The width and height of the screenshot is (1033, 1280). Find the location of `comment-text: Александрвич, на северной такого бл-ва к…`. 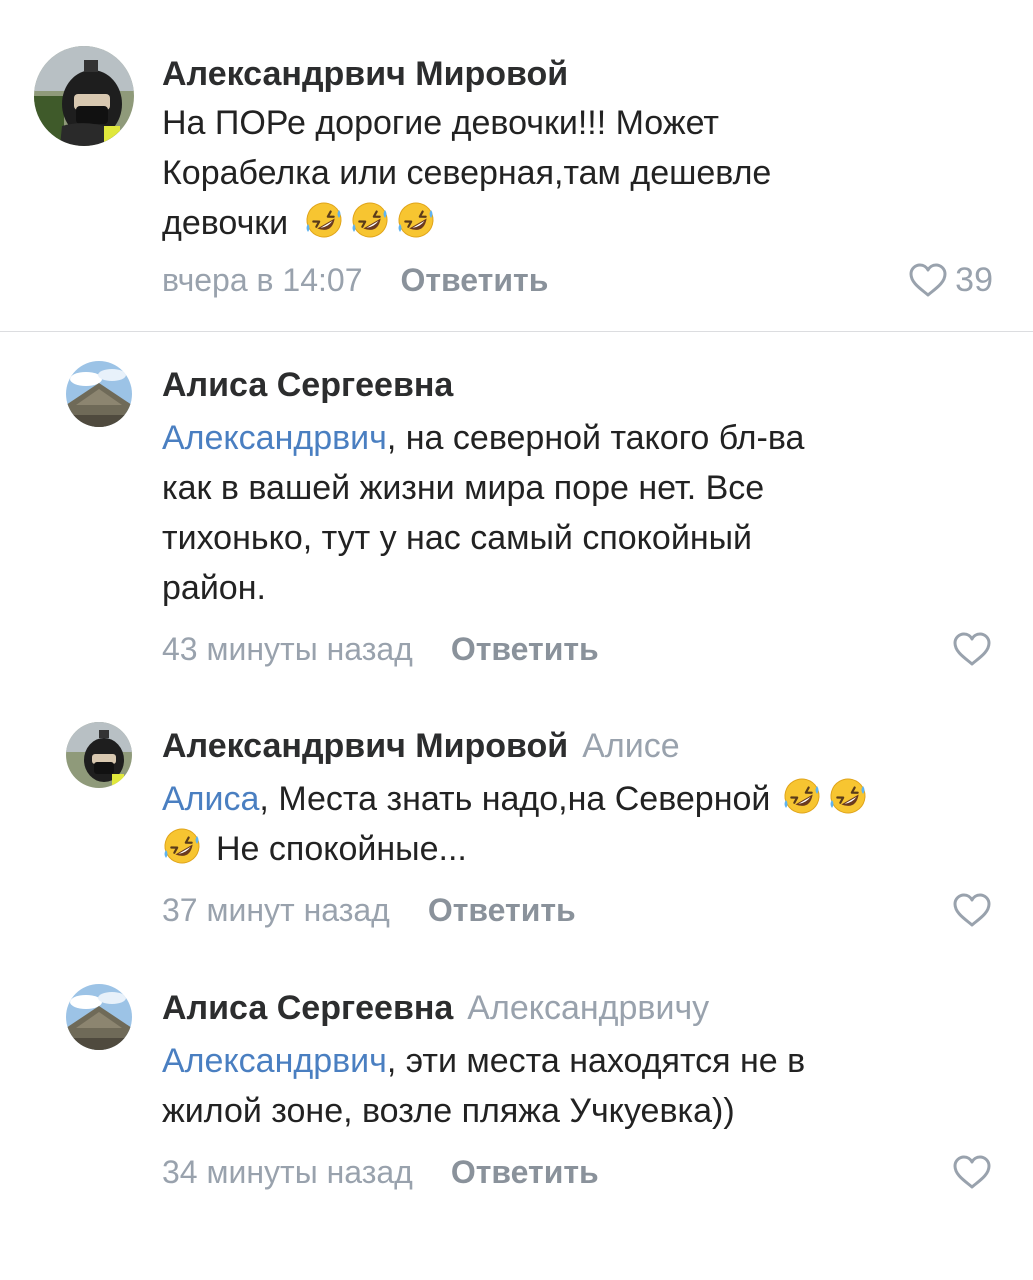

comment-text: Александрвич, на северной такого бл-ва к… is located at coordinates (577, 513).